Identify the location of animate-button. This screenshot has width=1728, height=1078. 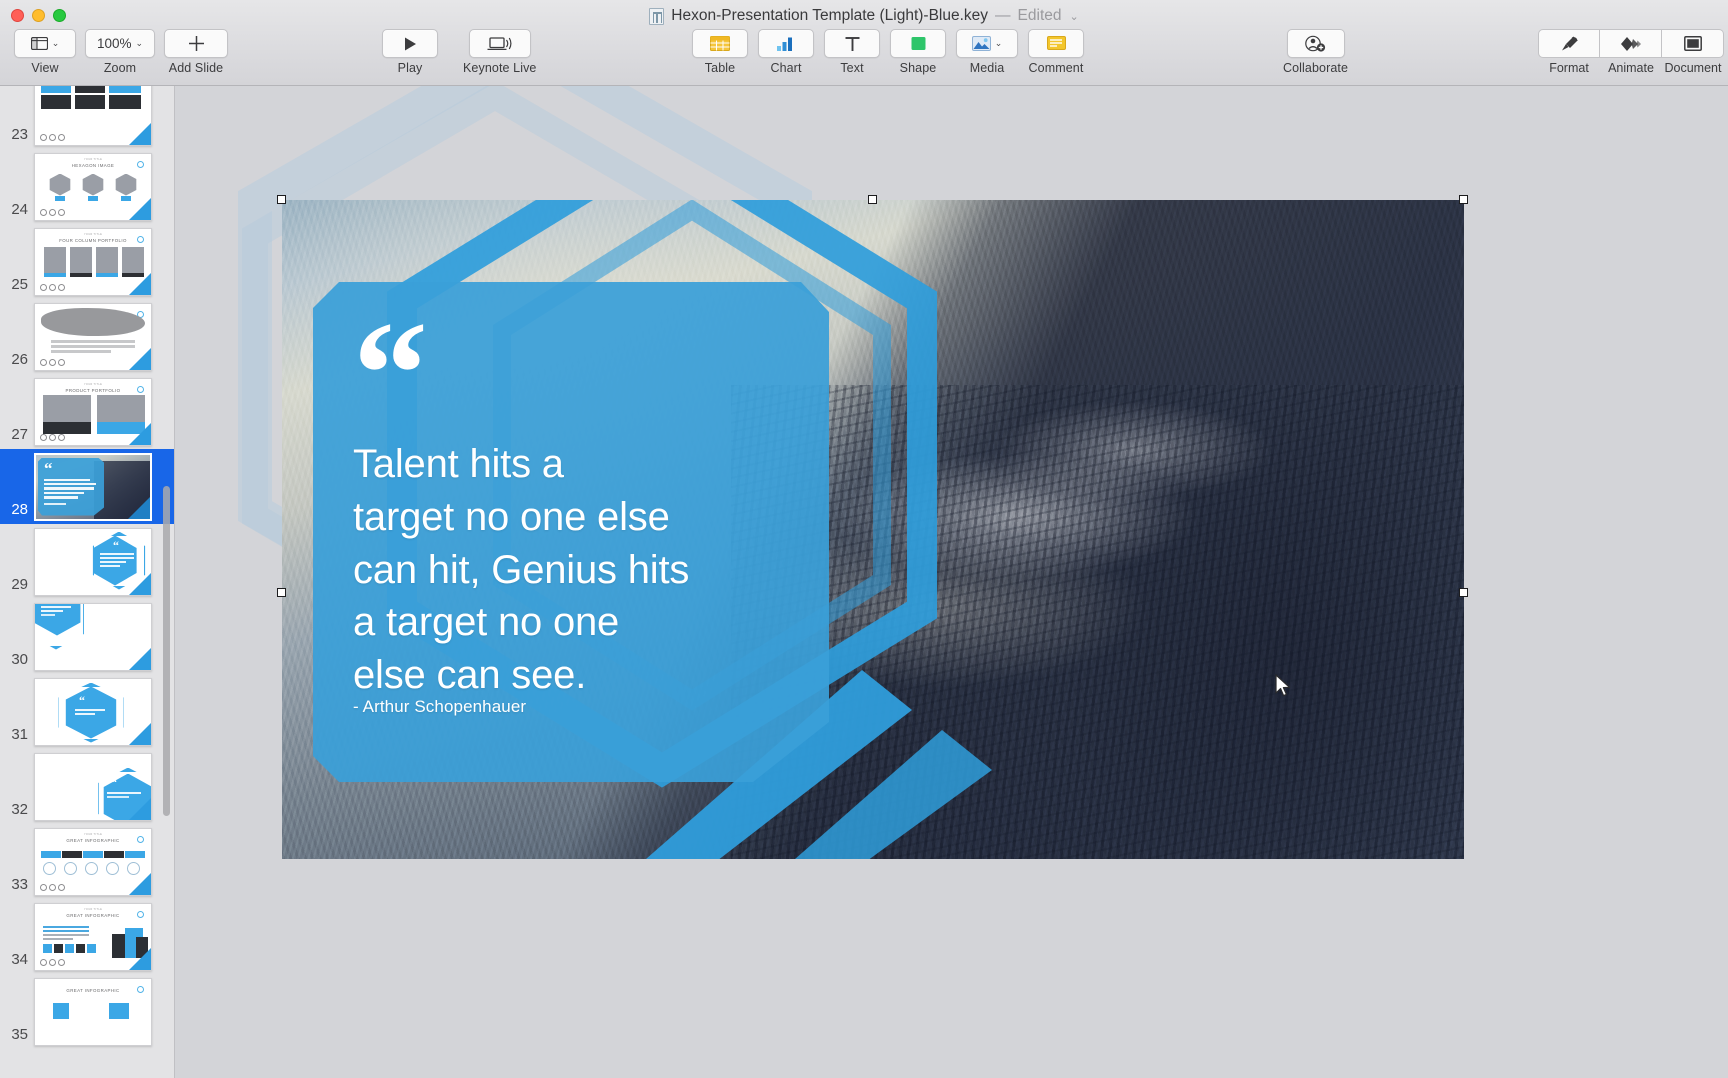
(1631, 43).